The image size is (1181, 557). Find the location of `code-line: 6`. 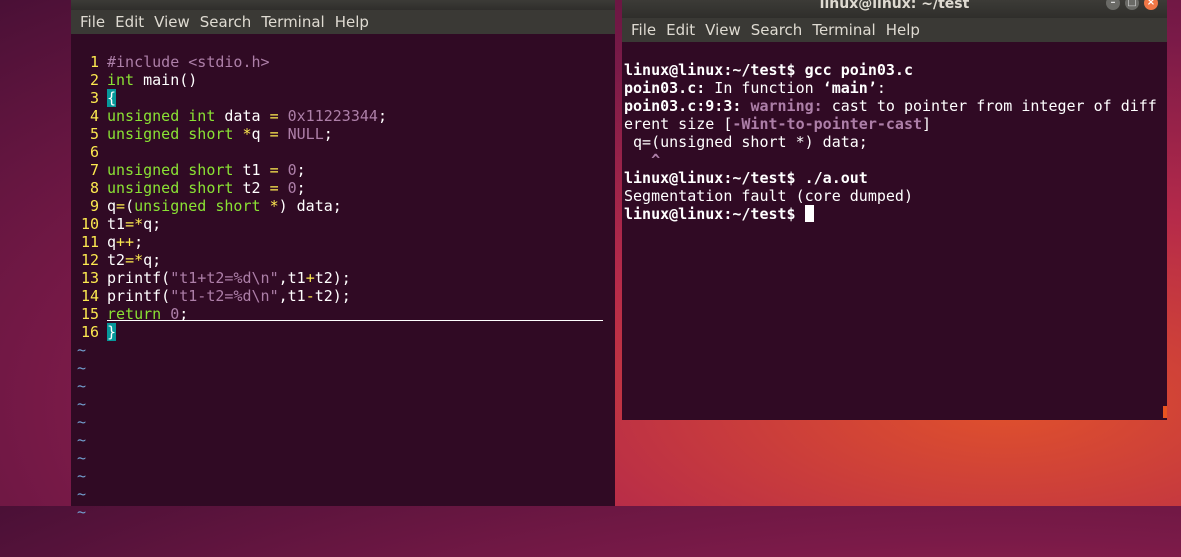

code-line: 6 is located at coordinates (94, 152).